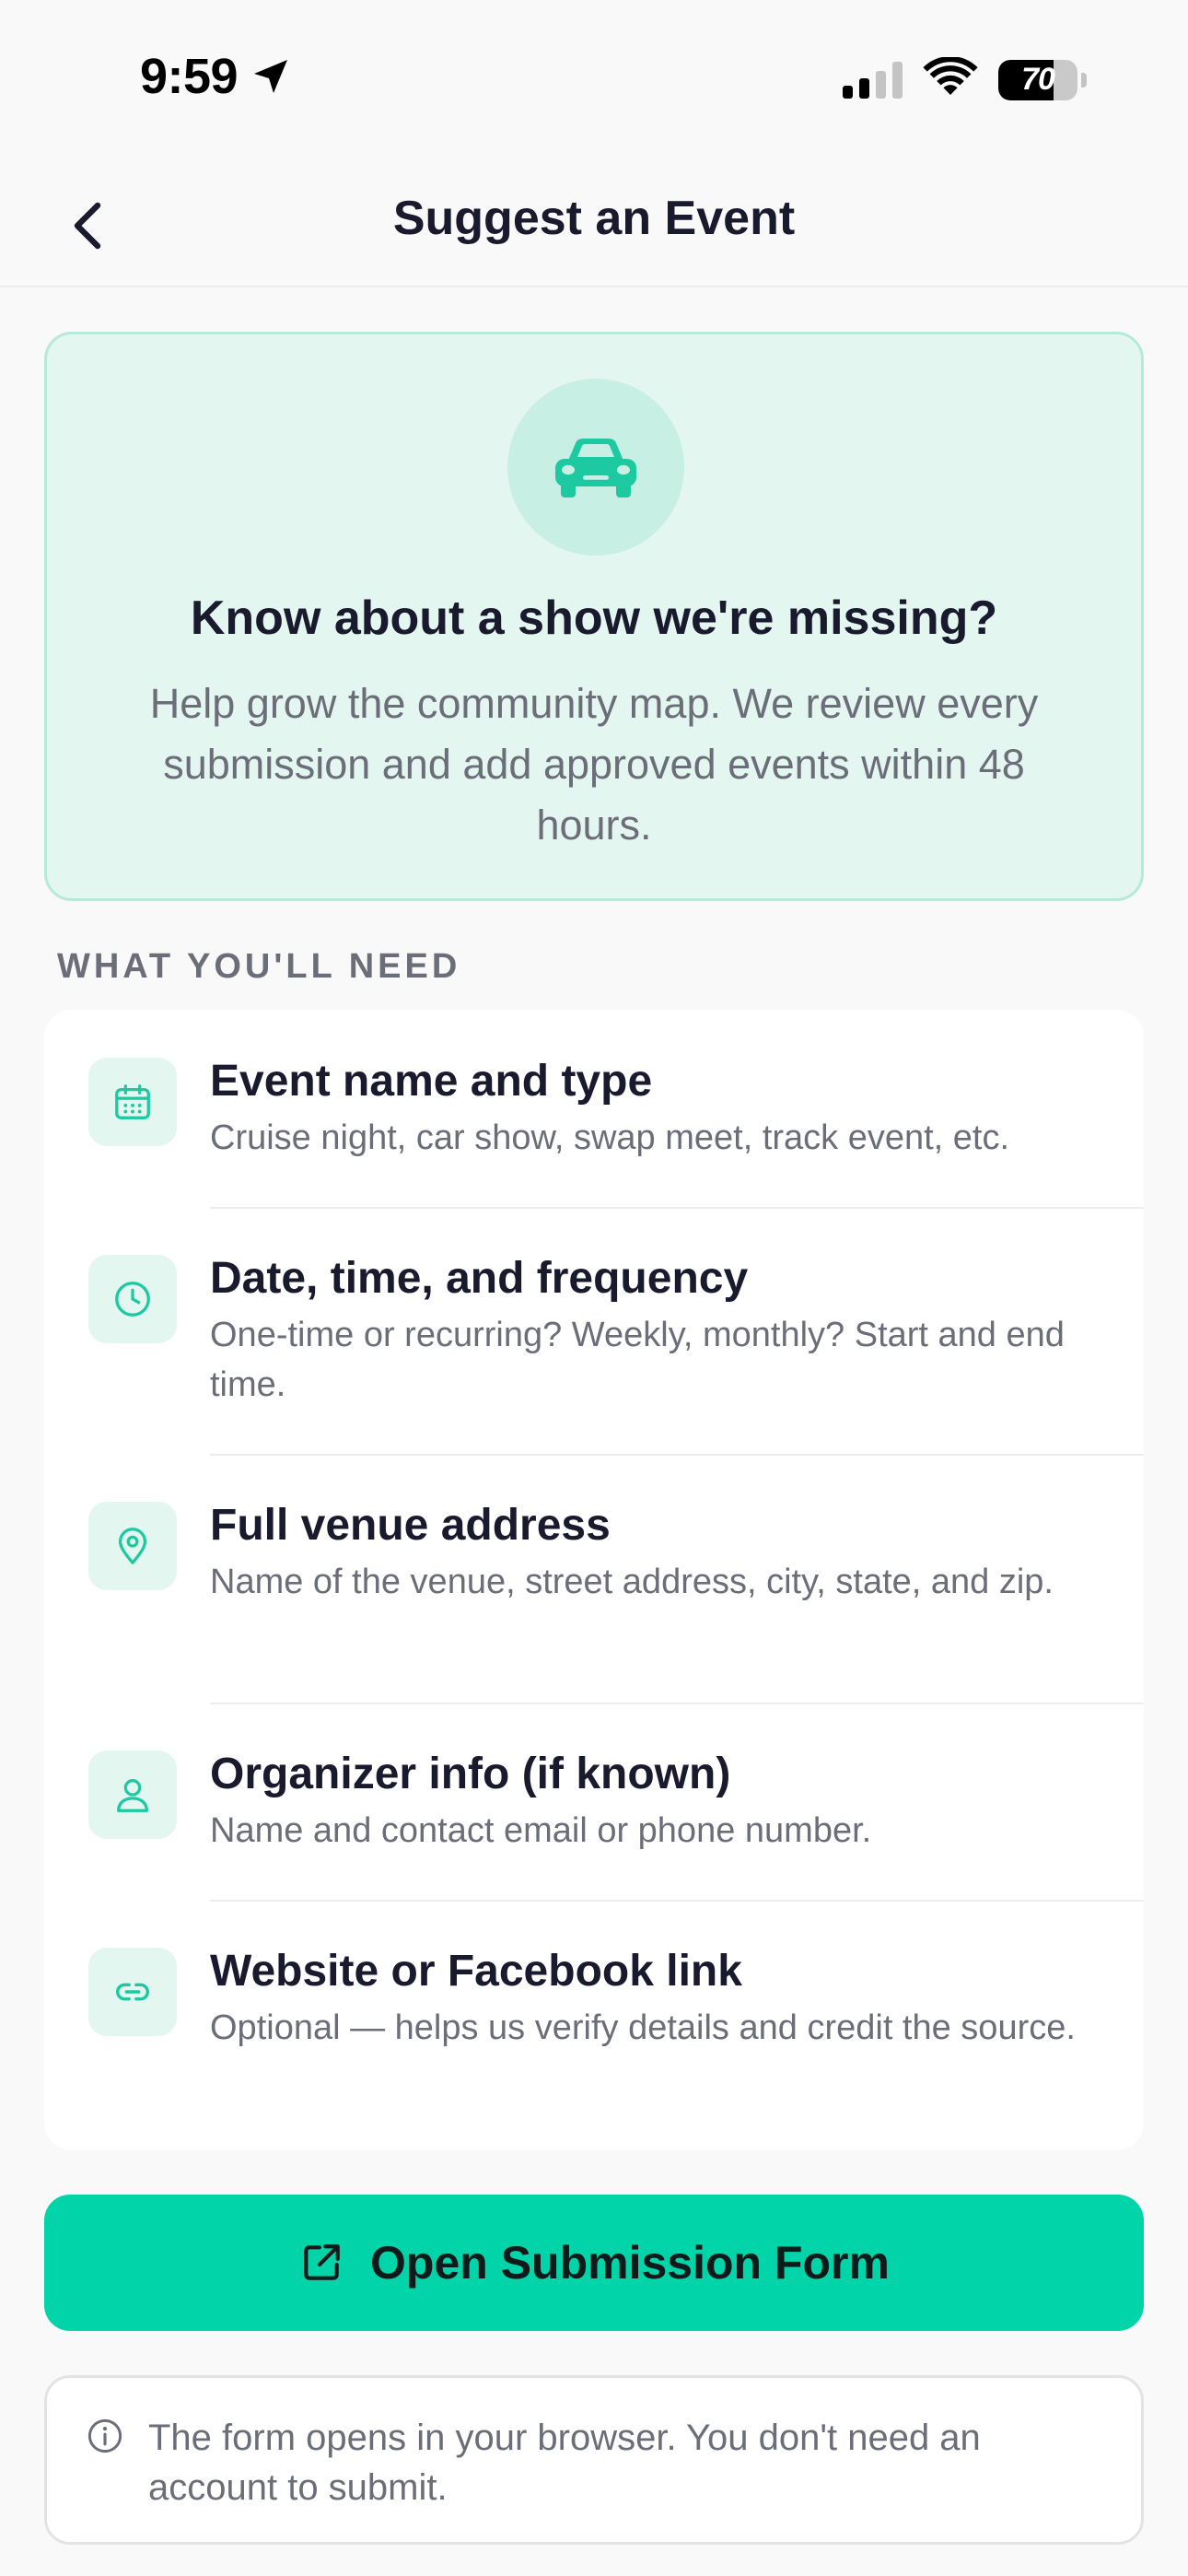 The width and height of the screenshot is (1188, 2576). Describe the element at coordinates (322, 2262) in the screenshot. I see `external-link-icon` at that location.